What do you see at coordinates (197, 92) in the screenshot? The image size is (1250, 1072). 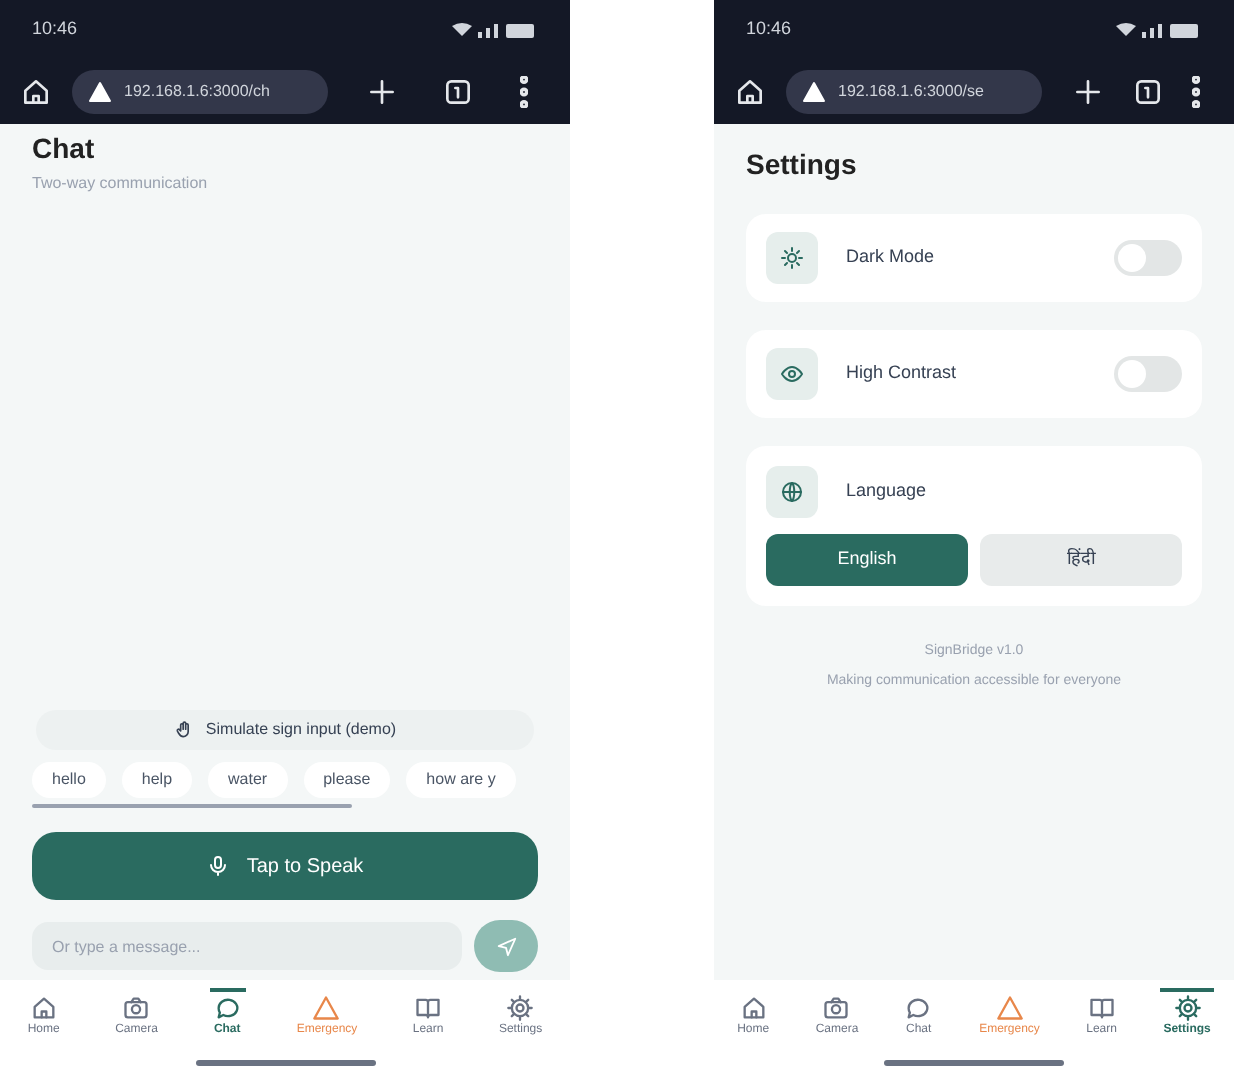 I see `url-text: 192.168.1.6:3000/ch` at bounding box center [197, 92].